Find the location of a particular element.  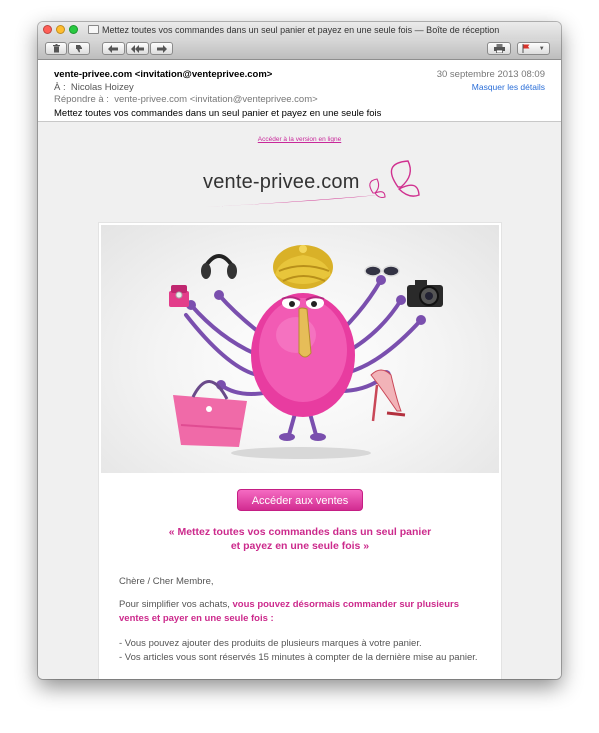

reply-icon is located at coordinates (113, 48).